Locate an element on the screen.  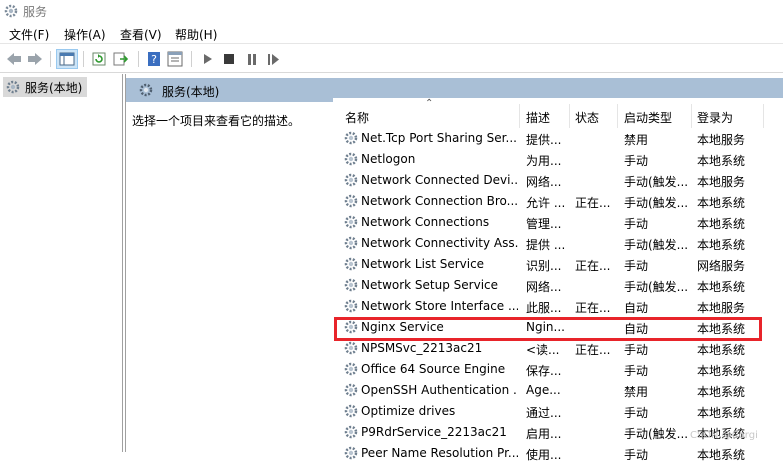
service-description-text: 选择一个项目来查看它的描述。 is located at coordinates (216, 121).